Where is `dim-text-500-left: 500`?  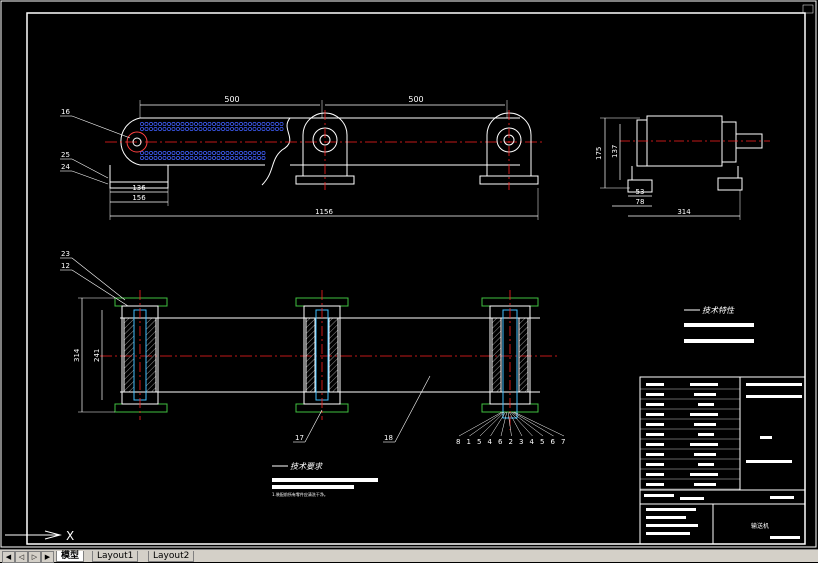 dim-text-500-left: 500 is located at coordinates (231, 99).